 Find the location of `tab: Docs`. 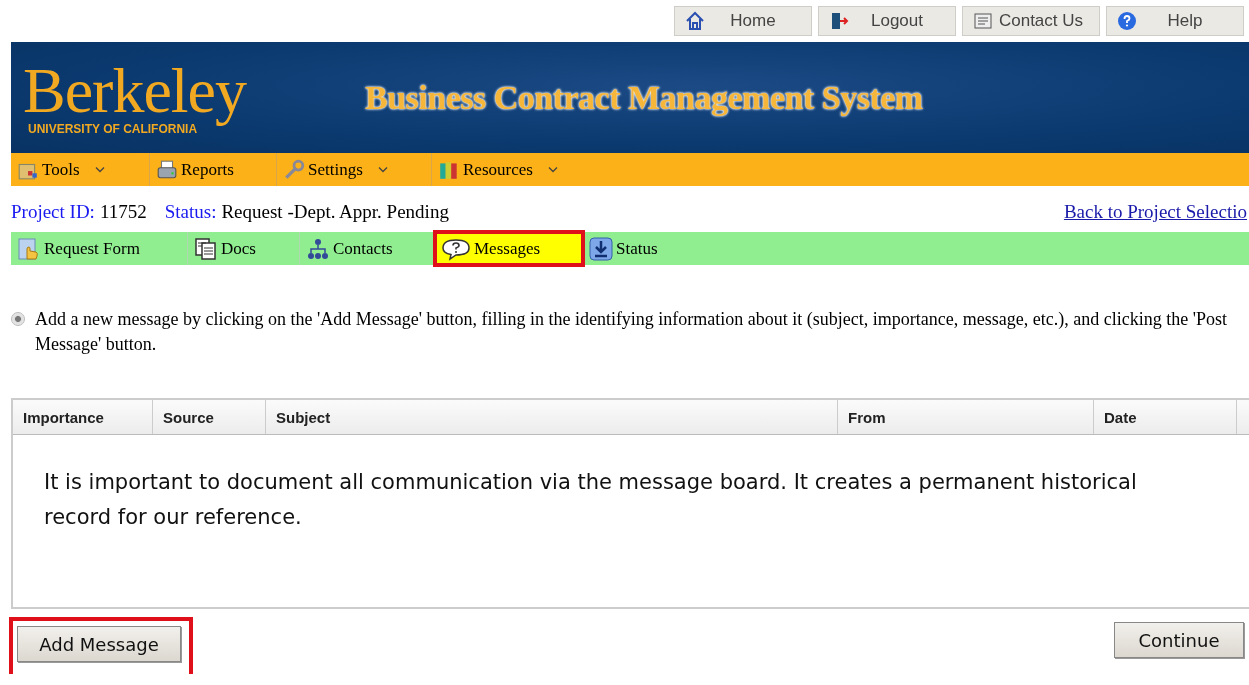

tab: Docs is located at coordinates (244, 248).